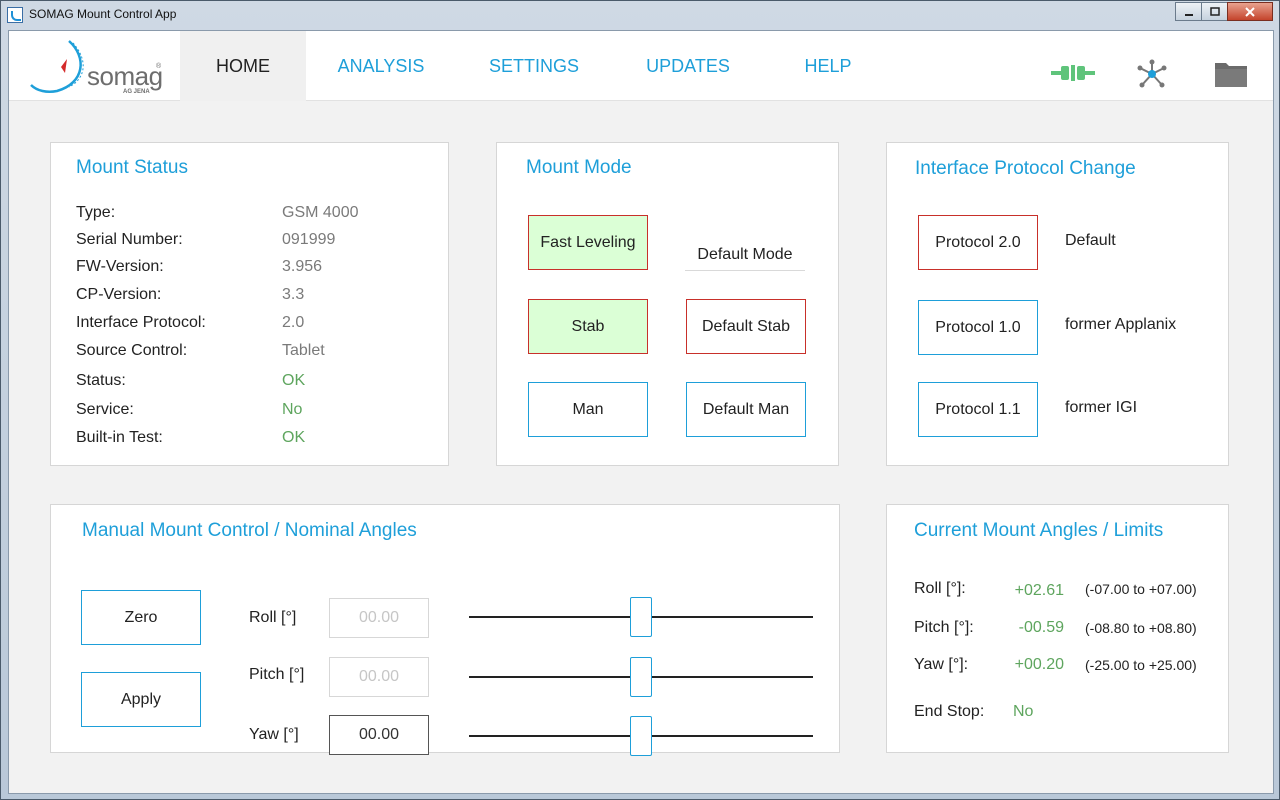 The image size is (1280, 800). I want to click on status-label-interface: Interface Protocol:, so click(141, 322).